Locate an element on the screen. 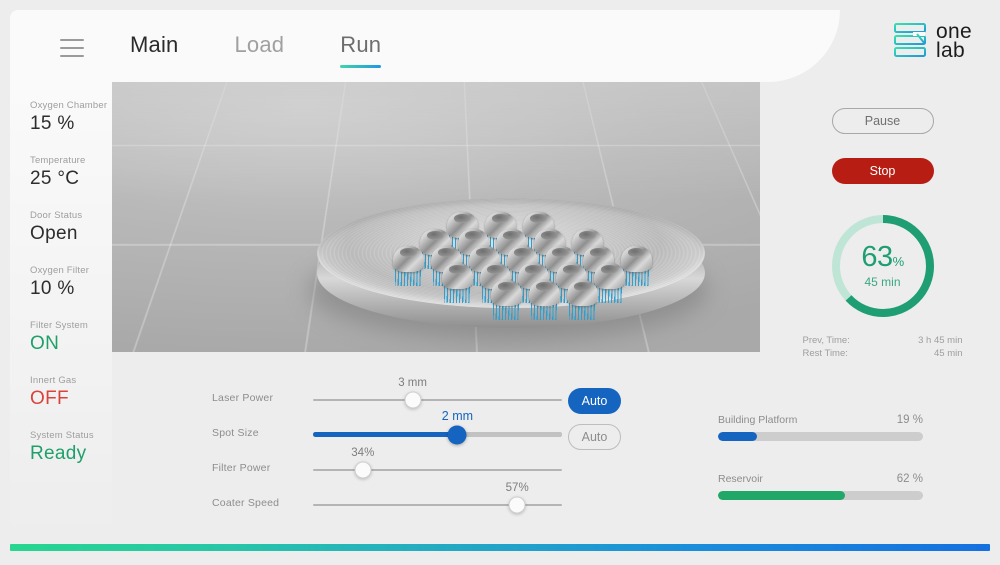 The image size is (1000, 565). status-value: 25 °C is located at coordinates (55, 178).